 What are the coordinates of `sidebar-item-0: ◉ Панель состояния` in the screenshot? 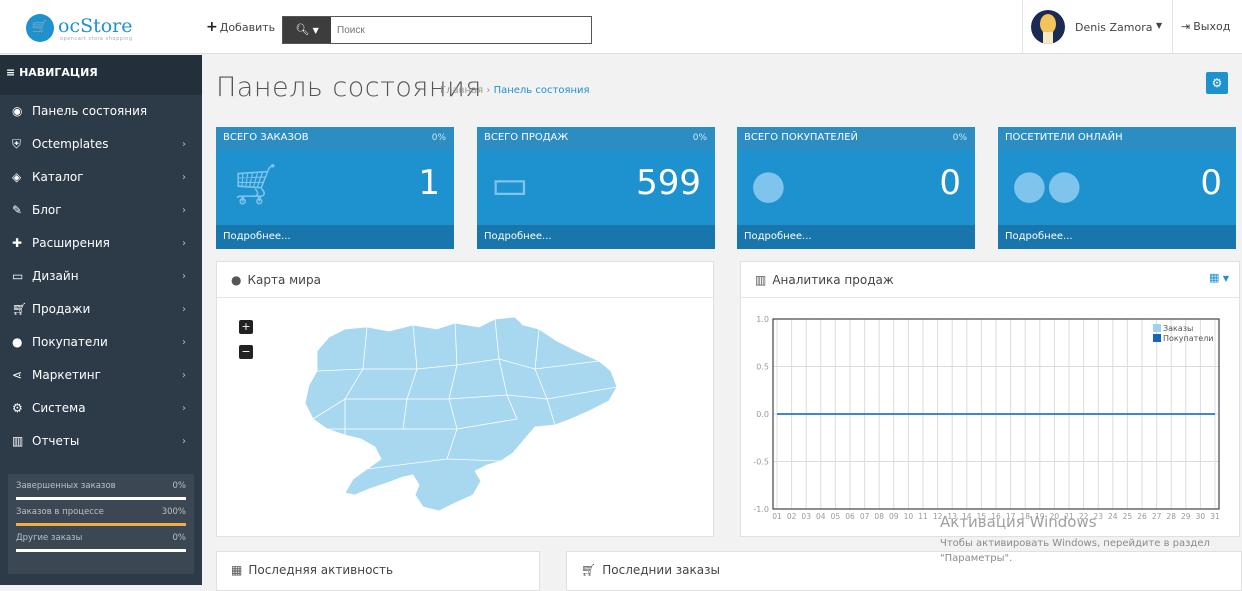 It's located at (101, 111).